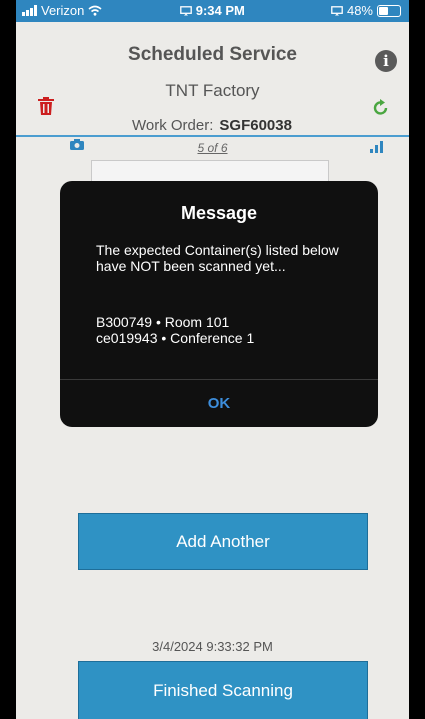  Describe the element at coordinates (212, 646) in the screenshot. I see `scan-timestamp: 3/4/2024 9:33:32 PM` at that location.